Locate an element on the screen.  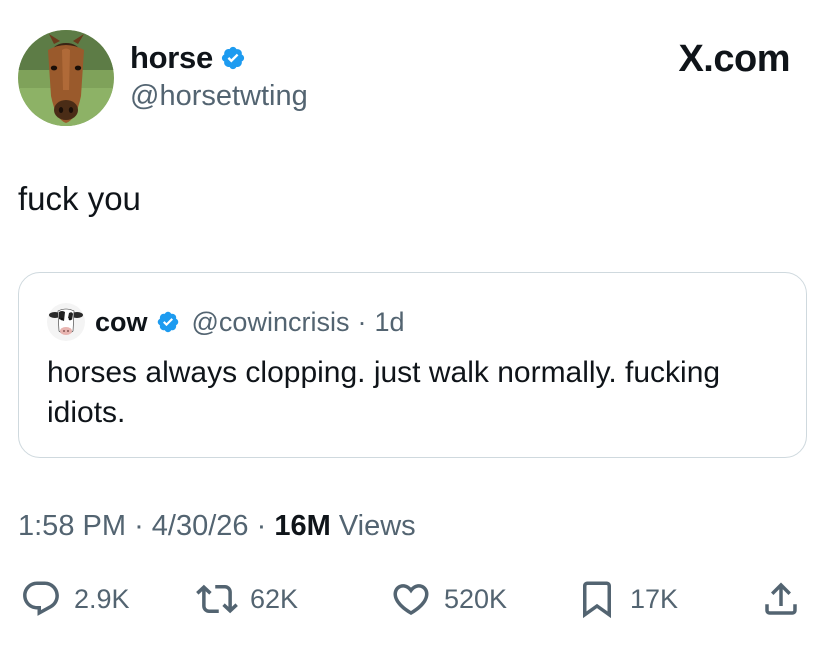
reply-count: 2.9K is located at coordinates (102, 598).